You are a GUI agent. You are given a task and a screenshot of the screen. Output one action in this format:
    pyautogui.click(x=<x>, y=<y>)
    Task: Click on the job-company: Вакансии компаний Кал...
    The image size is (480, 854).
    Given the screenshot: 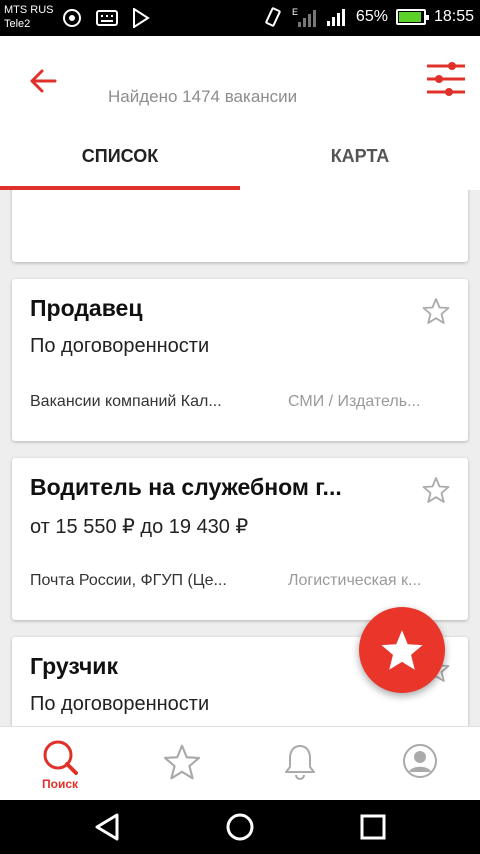 What is the action you would take?
    pyautogui.click(x=126, y=401)
    